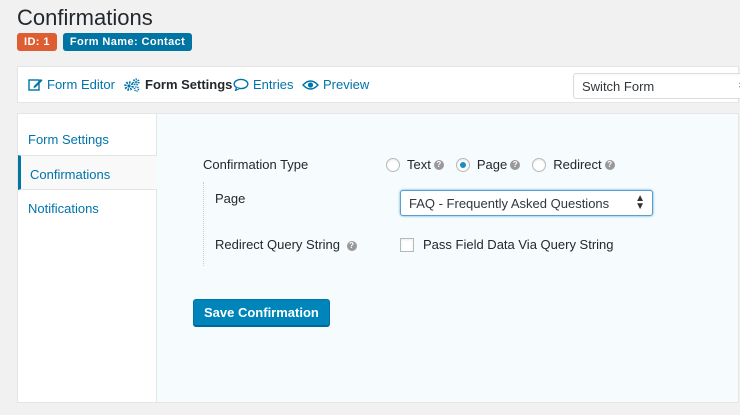 The height and width of the screenshot is (415, 740). What do you see at coordinates (640, 202) in the screenshot?
I see `select-arrows-icon: ▲▼` at bounding box center [640, 202].